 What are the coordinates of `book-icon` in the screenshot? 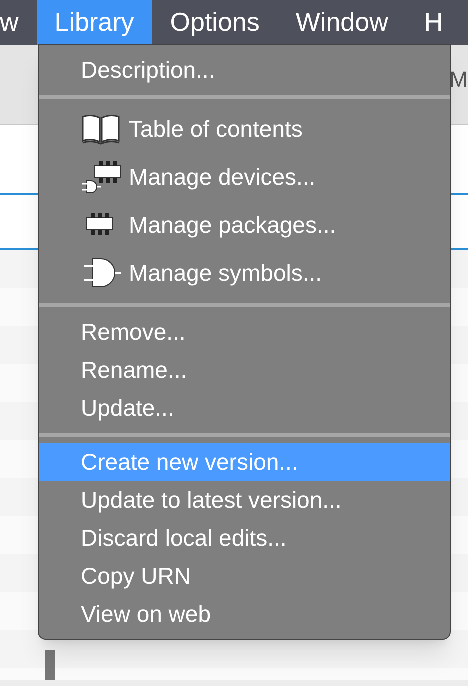 It's located at (101, 129).